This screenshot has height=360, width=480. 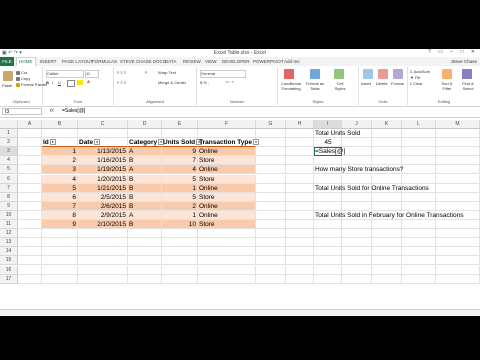 What do you see at coordinates (23, 78) in the screenshot?
I see `copy-button: Copy` at bounding box center [23, 78].